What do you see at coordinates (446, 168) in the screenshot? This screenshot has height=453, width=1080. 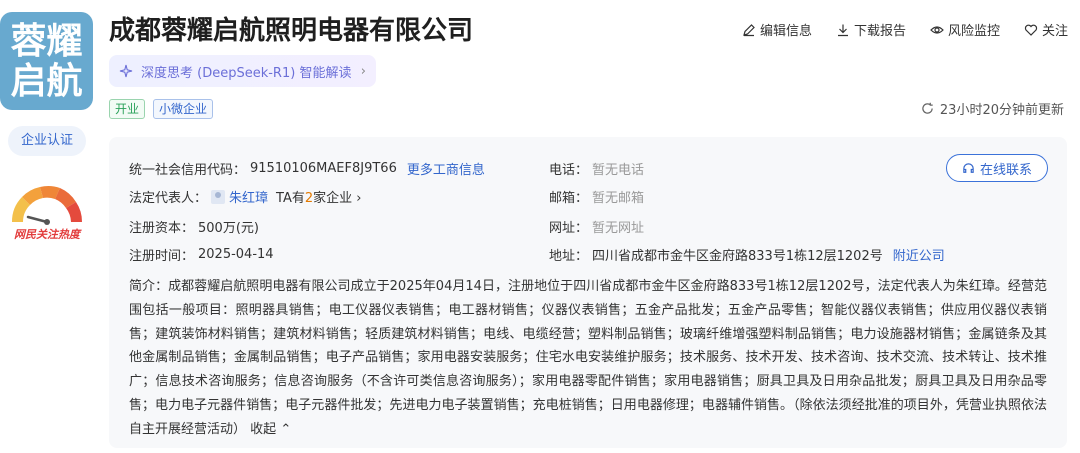 I see `more-business-info-link: 更多工商信息` at bounding box center [446, 168].